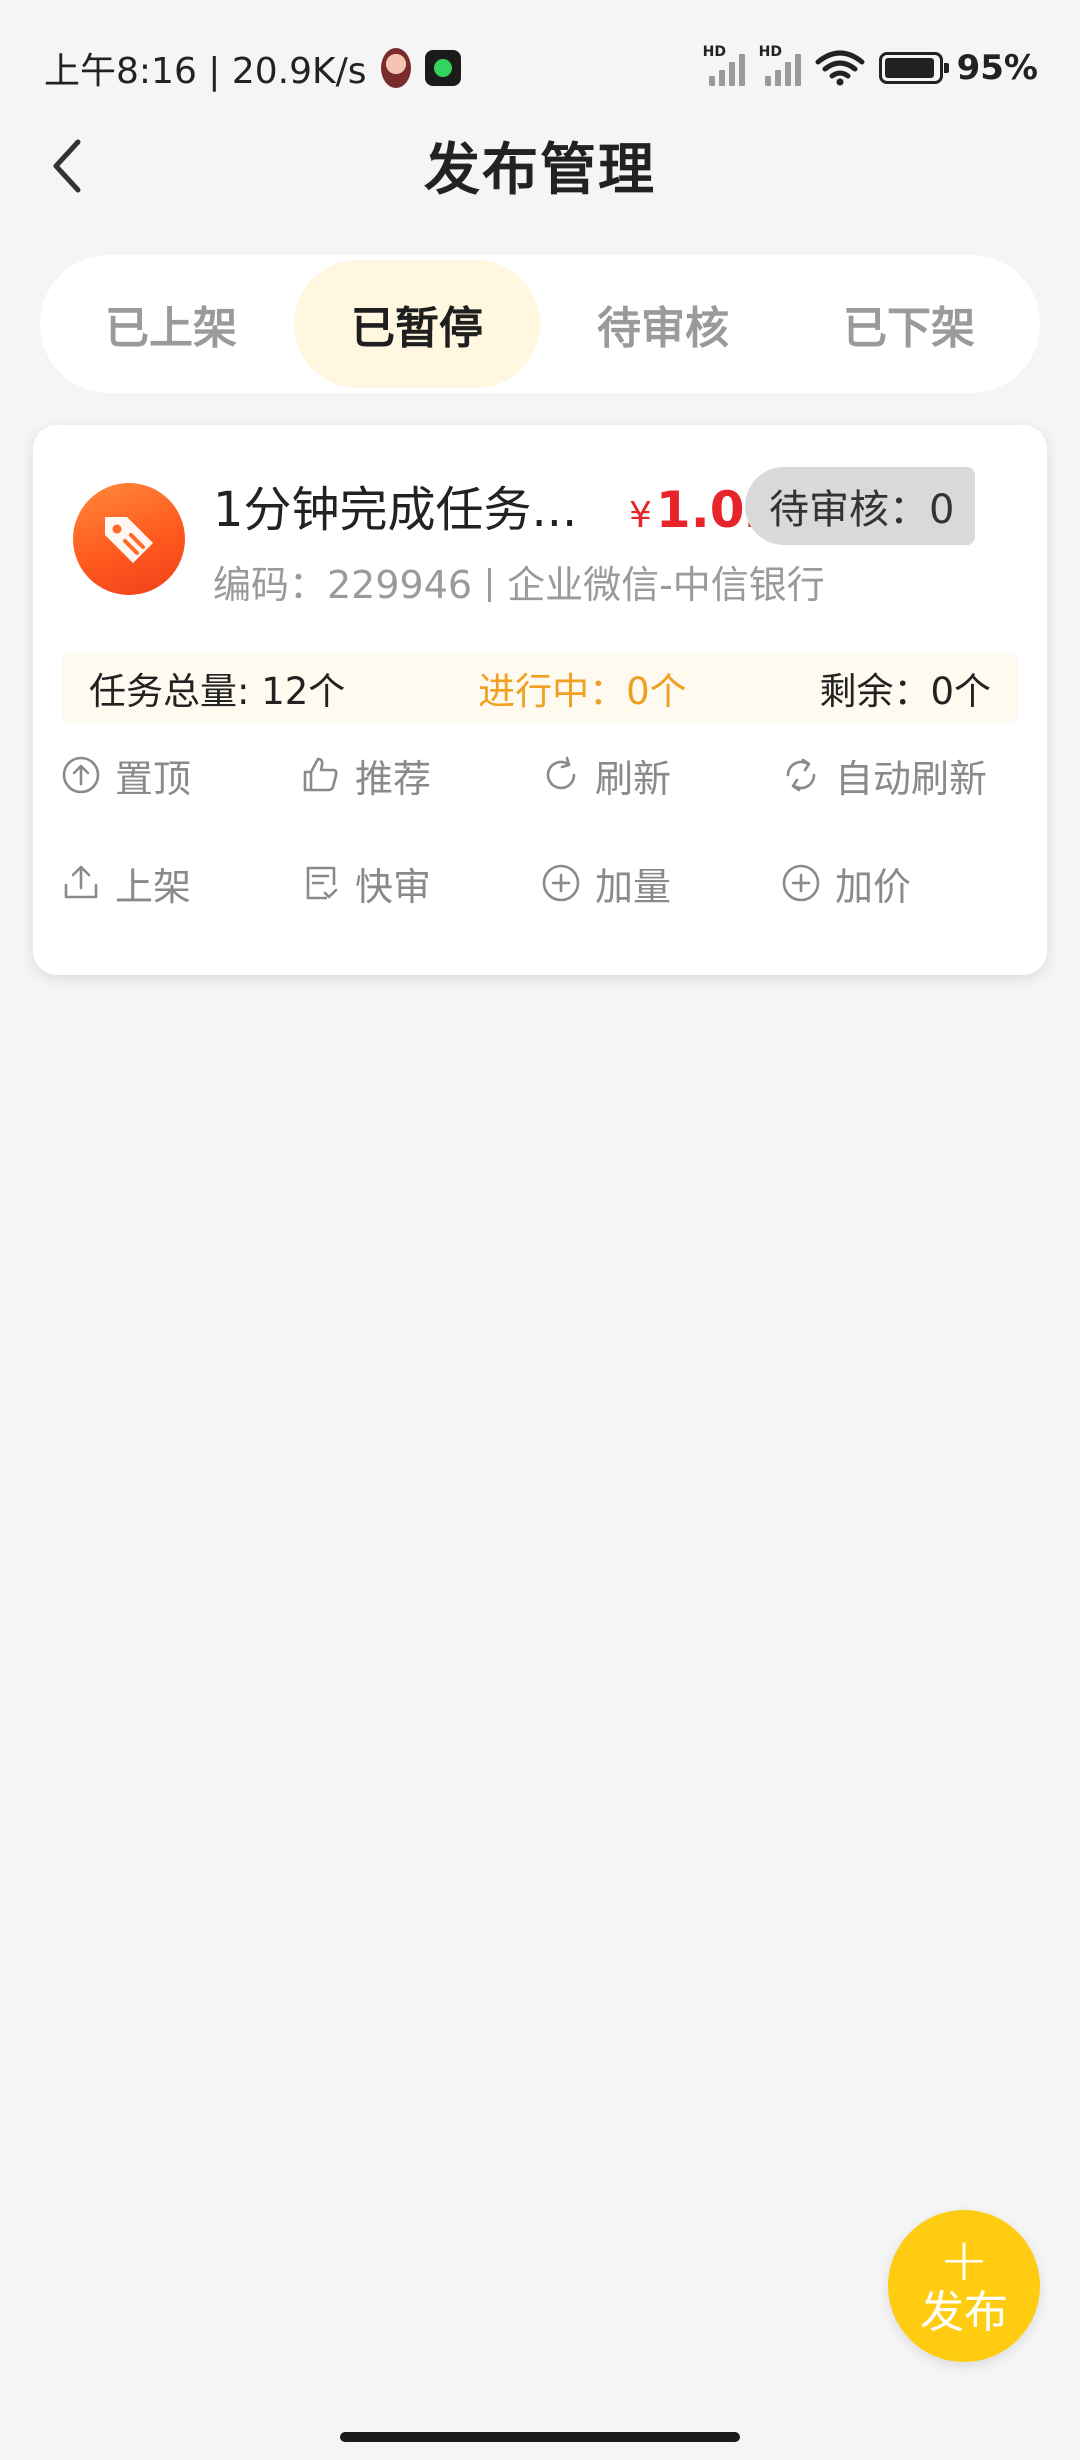  What do you see at coordinates (860, 506) in the screenshot?
I see `pending-review-badge: 待审核：0` at bounding box center [860, 506].